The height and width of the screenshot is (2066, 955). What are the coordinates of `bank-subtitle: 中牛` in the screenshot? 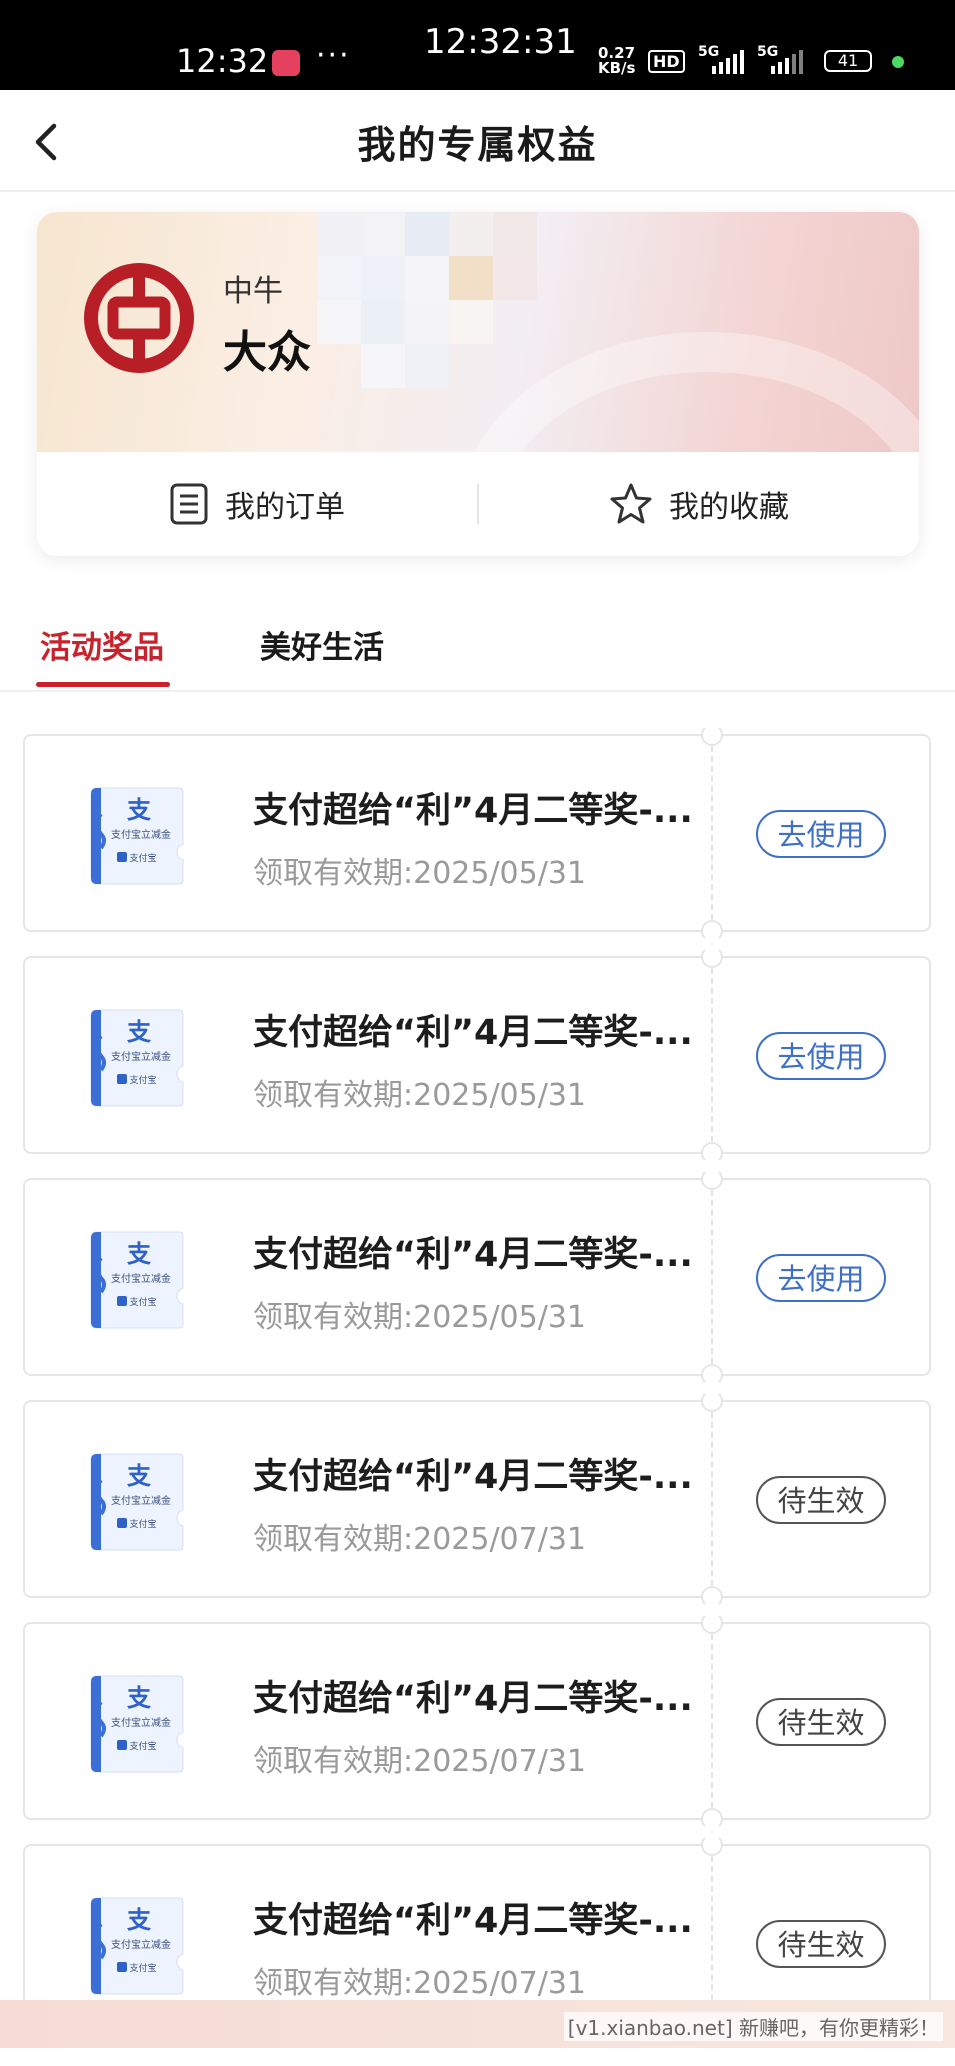 It's located at (253, 291).